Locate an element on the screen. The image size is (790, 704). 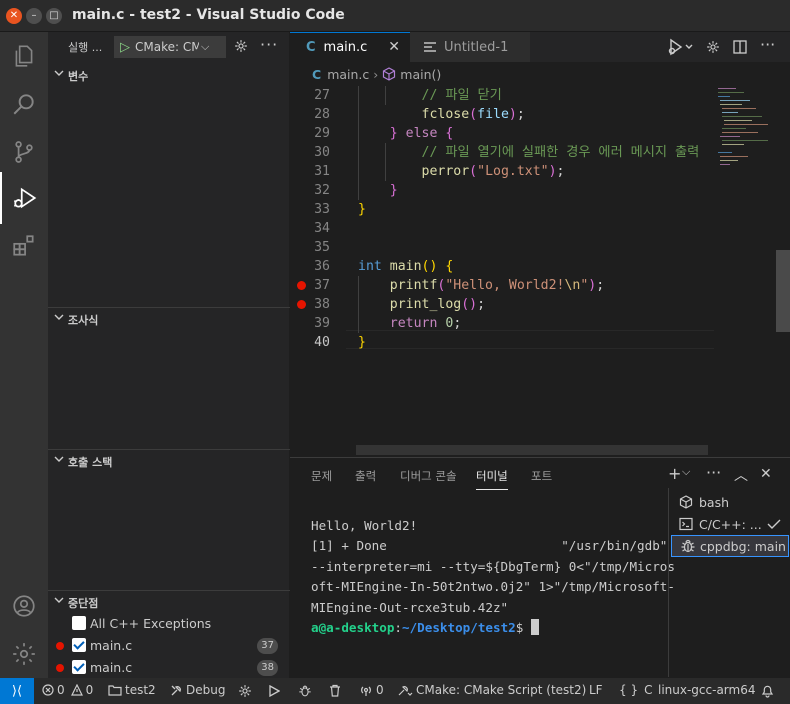
run-debug-dropdown-icon is located at coordinates (681, 47).